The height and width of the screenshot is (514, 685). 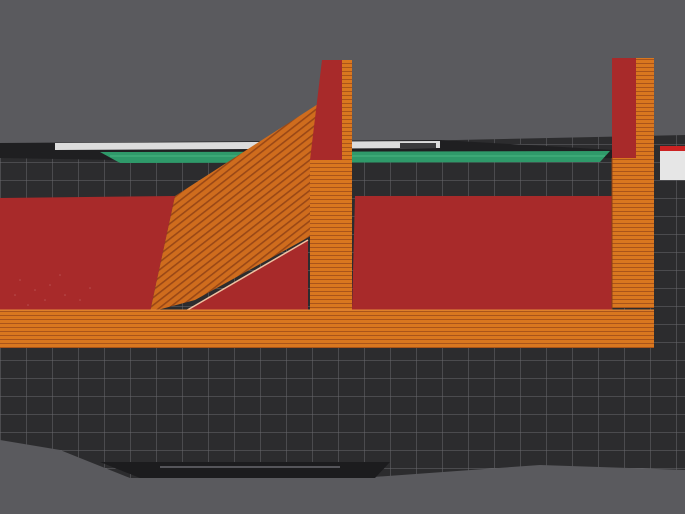 I want to click on part-front-wall, so click(x=327, y=328).